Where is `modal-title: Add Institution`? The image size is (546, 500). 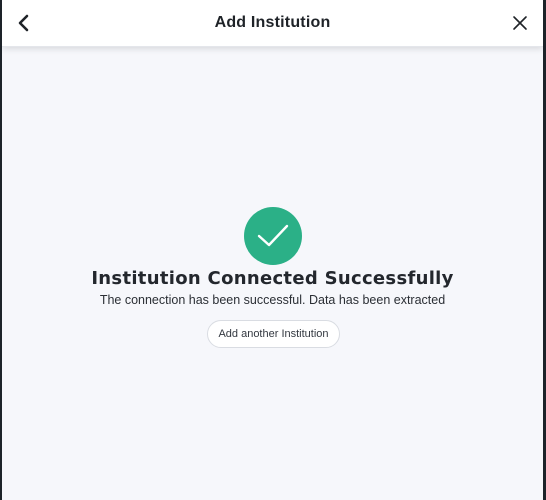 modal-title: Add Institution is located at coordinates (272, 22).